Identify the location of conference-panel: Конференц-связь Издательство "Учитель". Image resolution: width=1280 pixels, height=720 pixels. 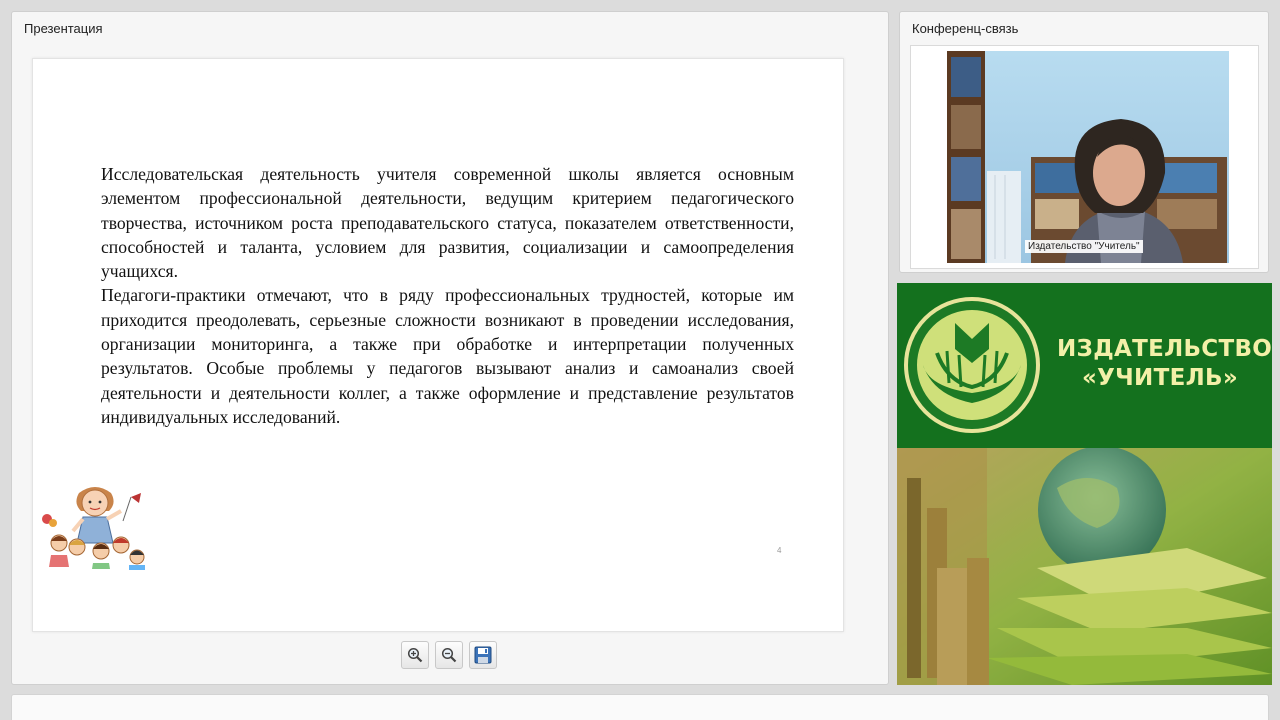
(1084, 142).